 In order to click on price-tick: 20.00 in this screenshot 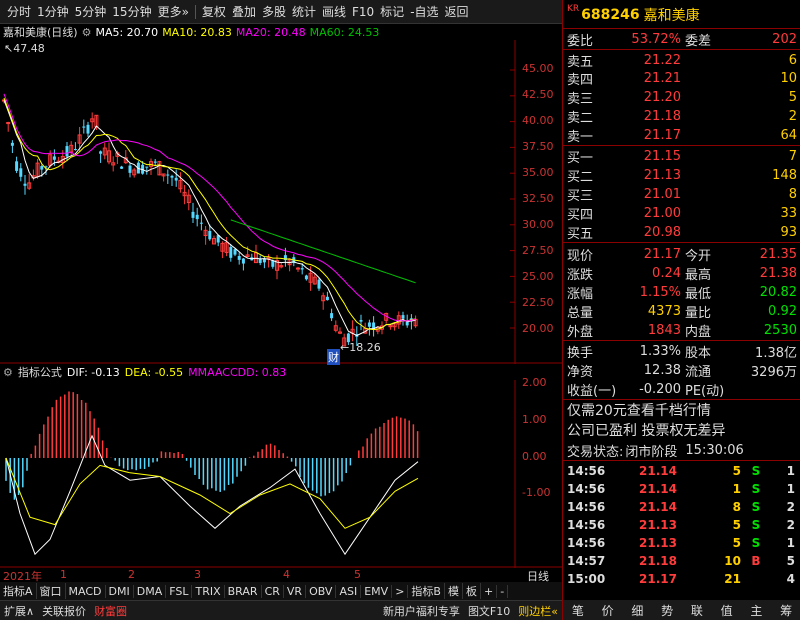, I will do `click(538, 328)`.